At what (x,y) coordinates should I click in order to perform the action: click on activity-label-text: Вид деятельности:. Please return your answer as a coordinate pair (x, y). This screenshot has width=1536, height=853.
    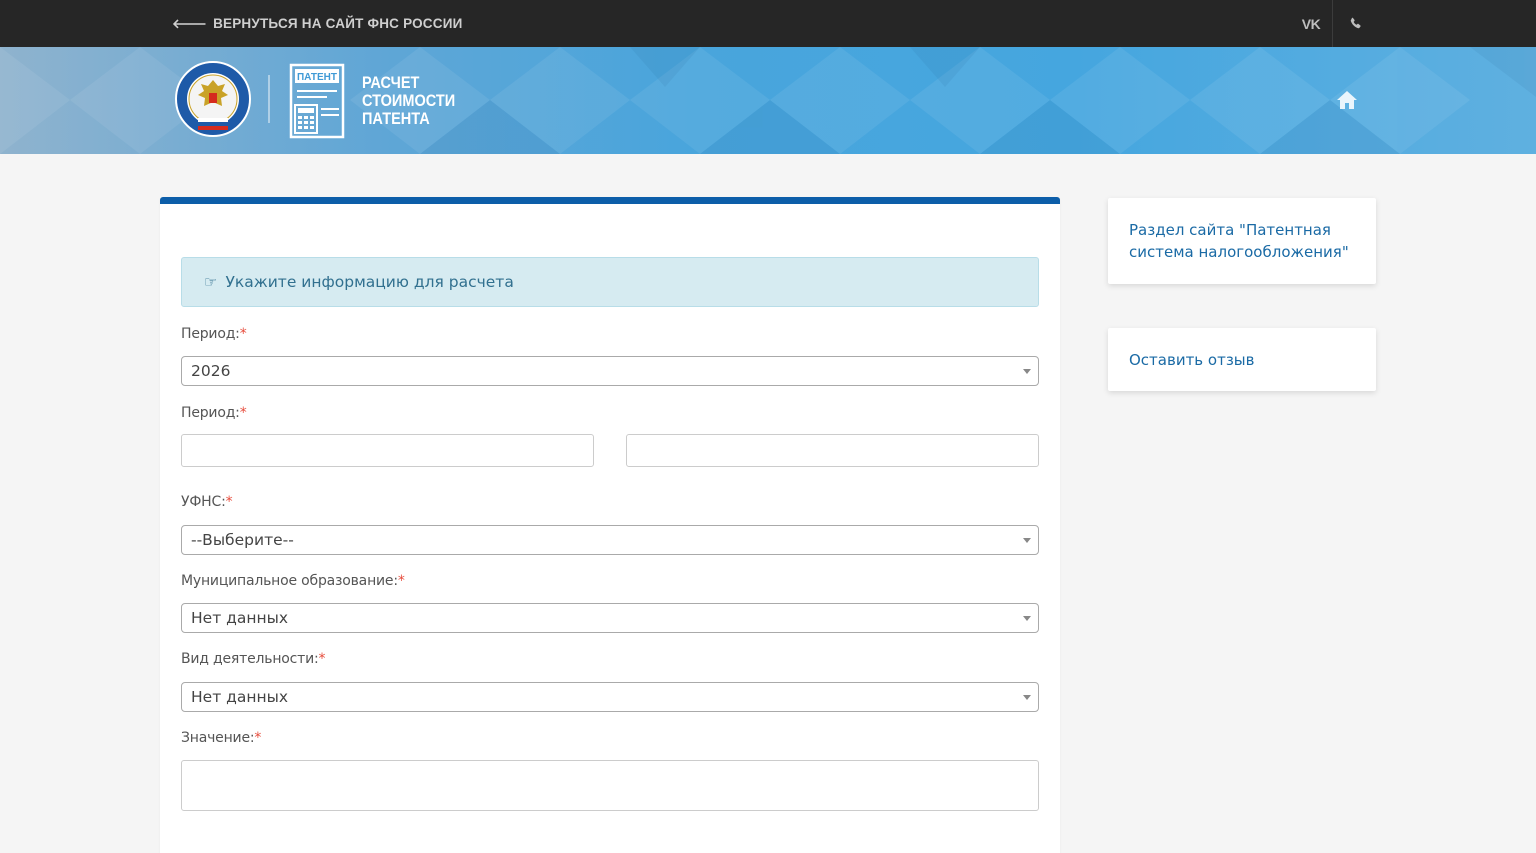
    Looking at the image, I should click on (250, 659).